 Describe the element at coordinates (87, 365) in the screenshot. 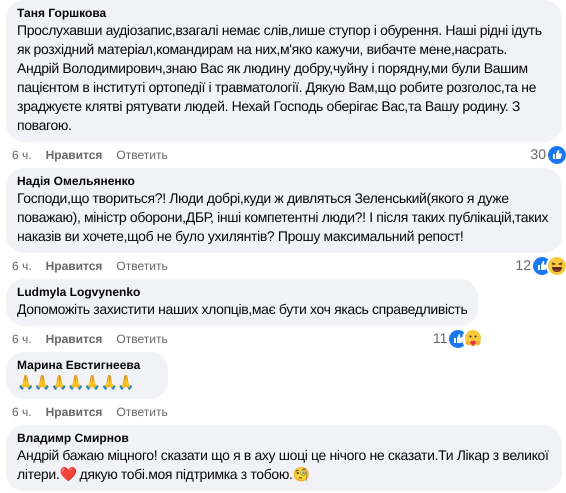

I see `author-name: Марина Евстигнеева` at that location.